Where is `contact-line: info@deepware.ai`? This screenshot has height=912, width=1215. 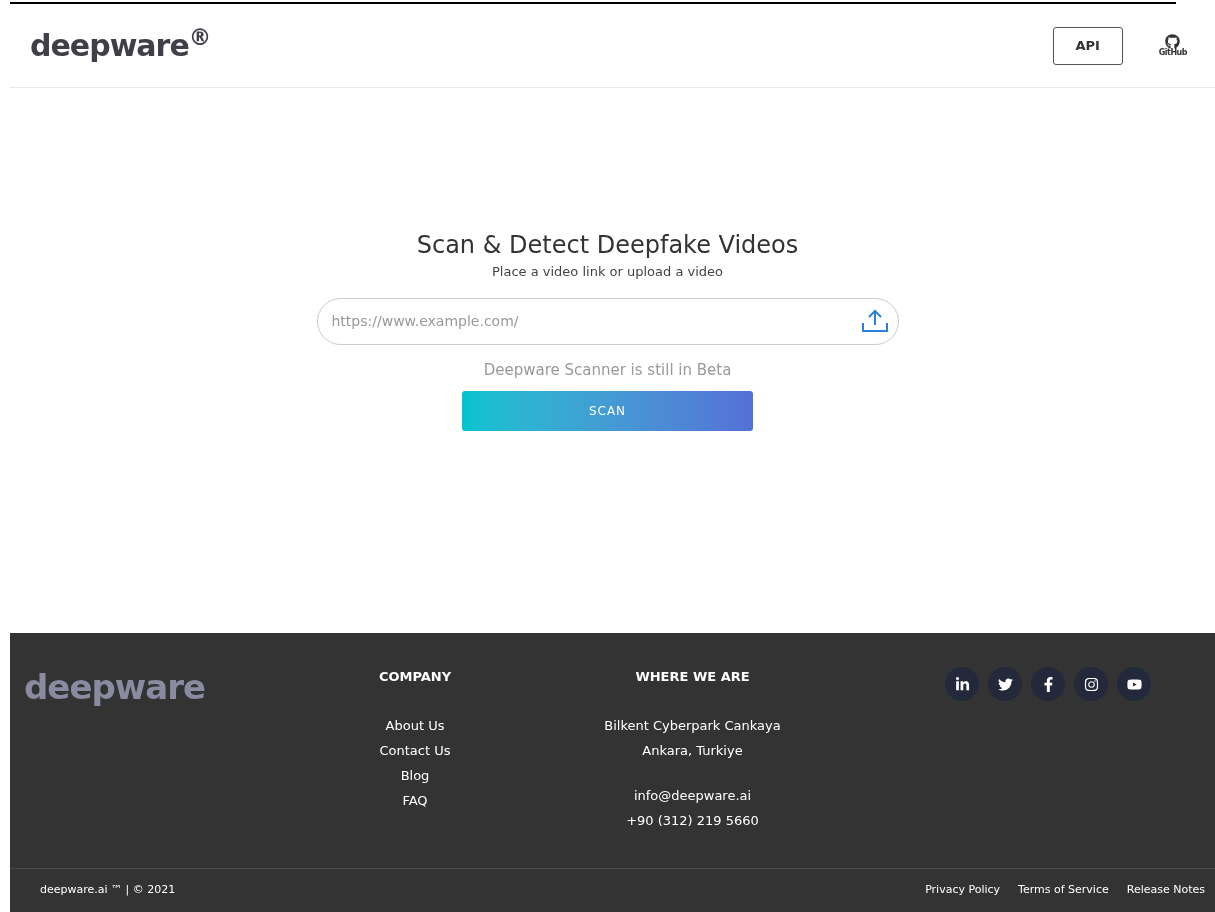
contact-line: info@deepware.ai is located at coordinates (692, 796).